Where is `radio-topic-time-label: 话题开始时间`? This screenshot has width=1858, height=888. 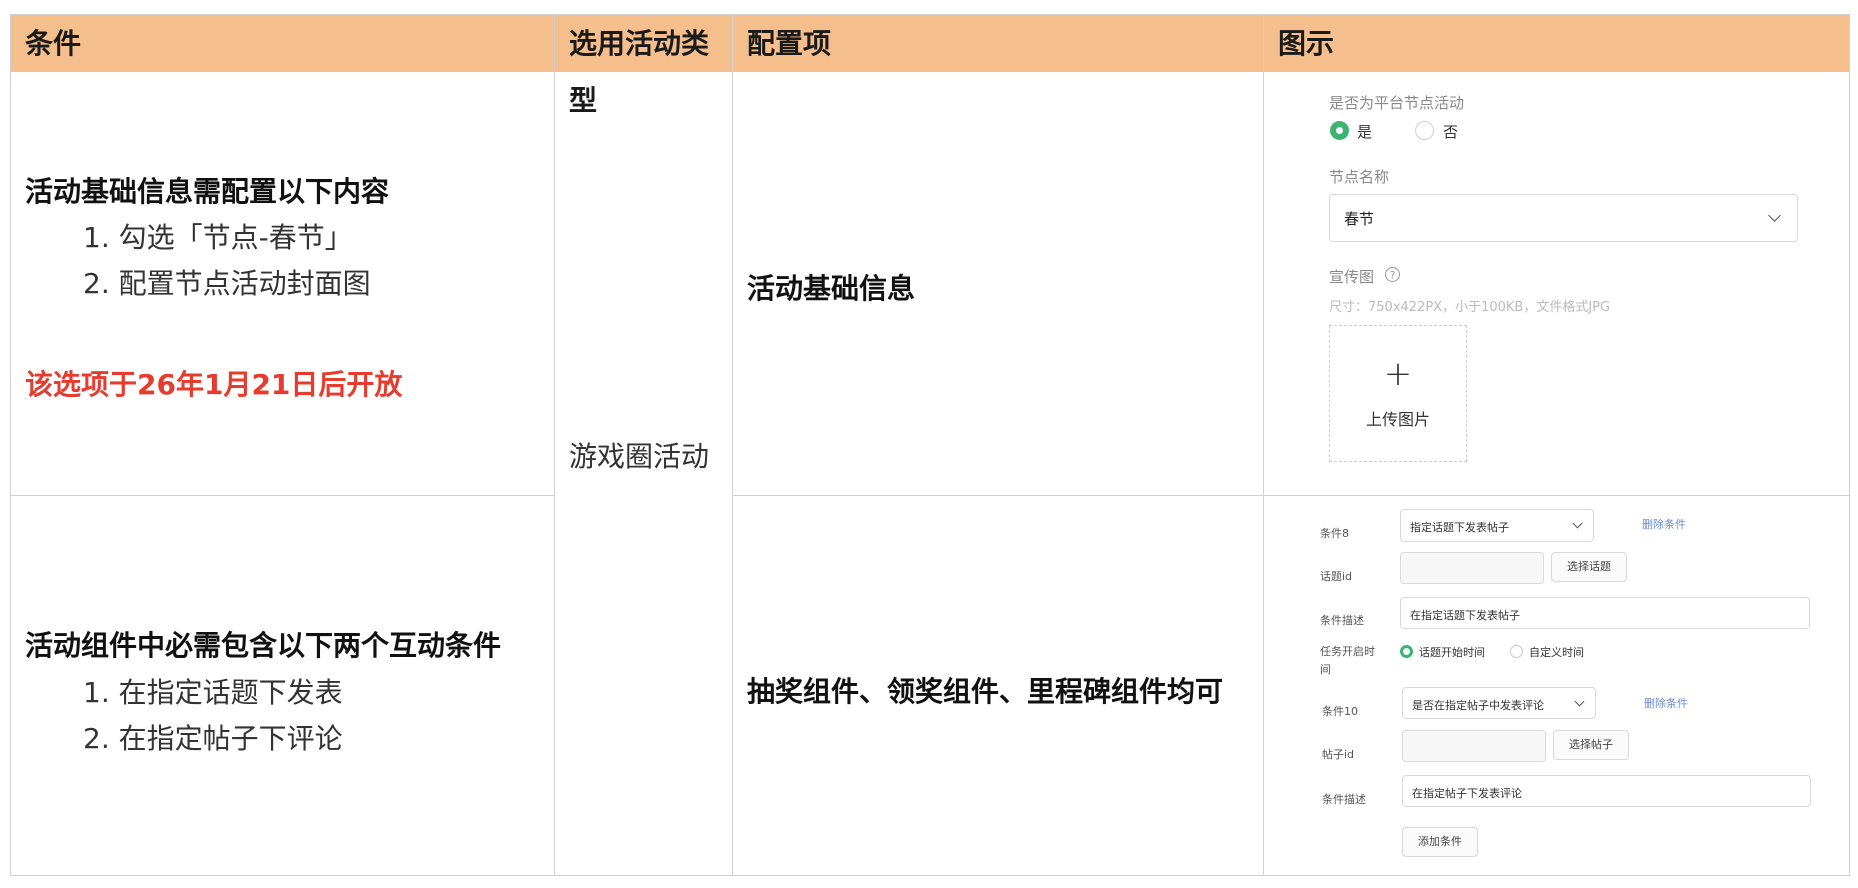
radio-topic-time-label: 话题开始时间 is located at coordinates (1452, 652).